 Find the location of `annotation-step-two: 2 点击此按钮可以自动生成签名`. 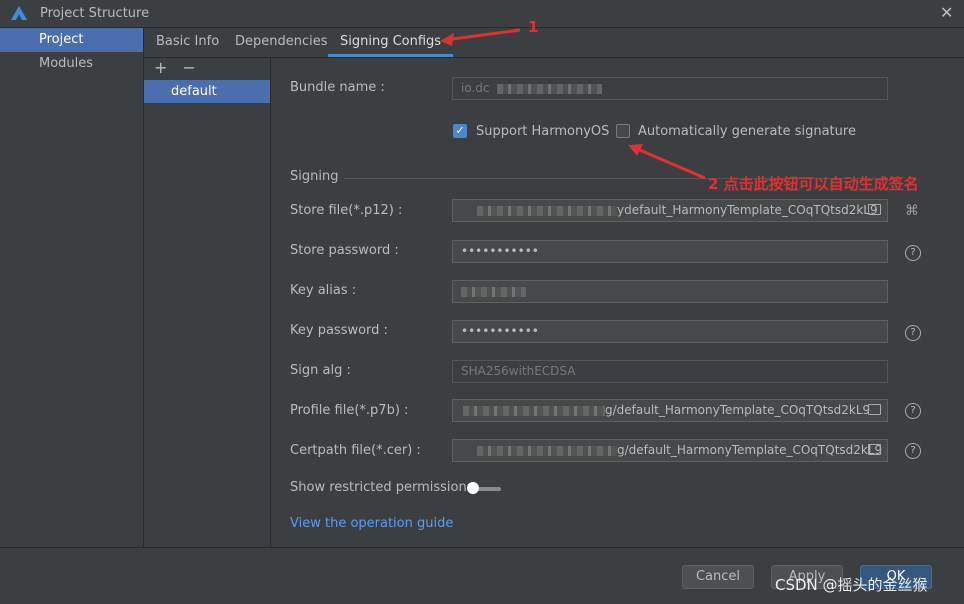

annotation-step-two: 2 点击此按钮可以自动生成签名 is located at coordinates (813, 184).